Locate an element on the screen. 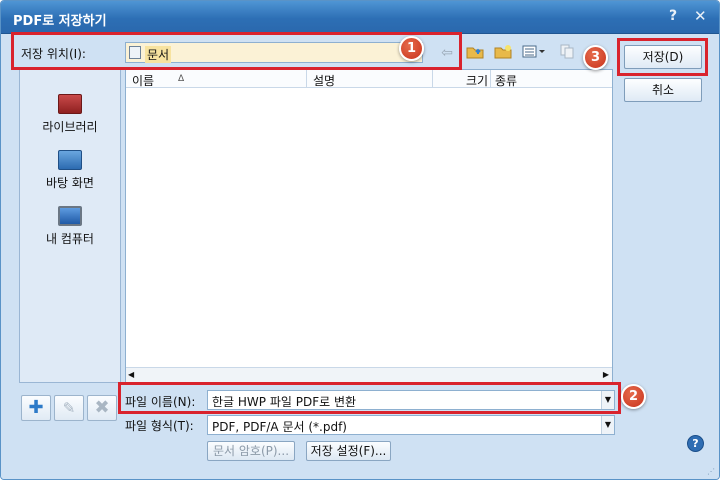  step-badge-1: 1 is located at coordinates (411, 48).